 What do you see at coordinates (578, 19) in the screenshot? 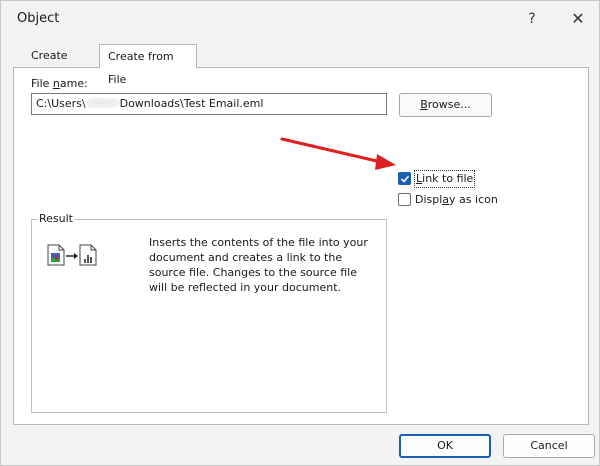
I see `close-button: ✕` at bounding box center [578, 19].